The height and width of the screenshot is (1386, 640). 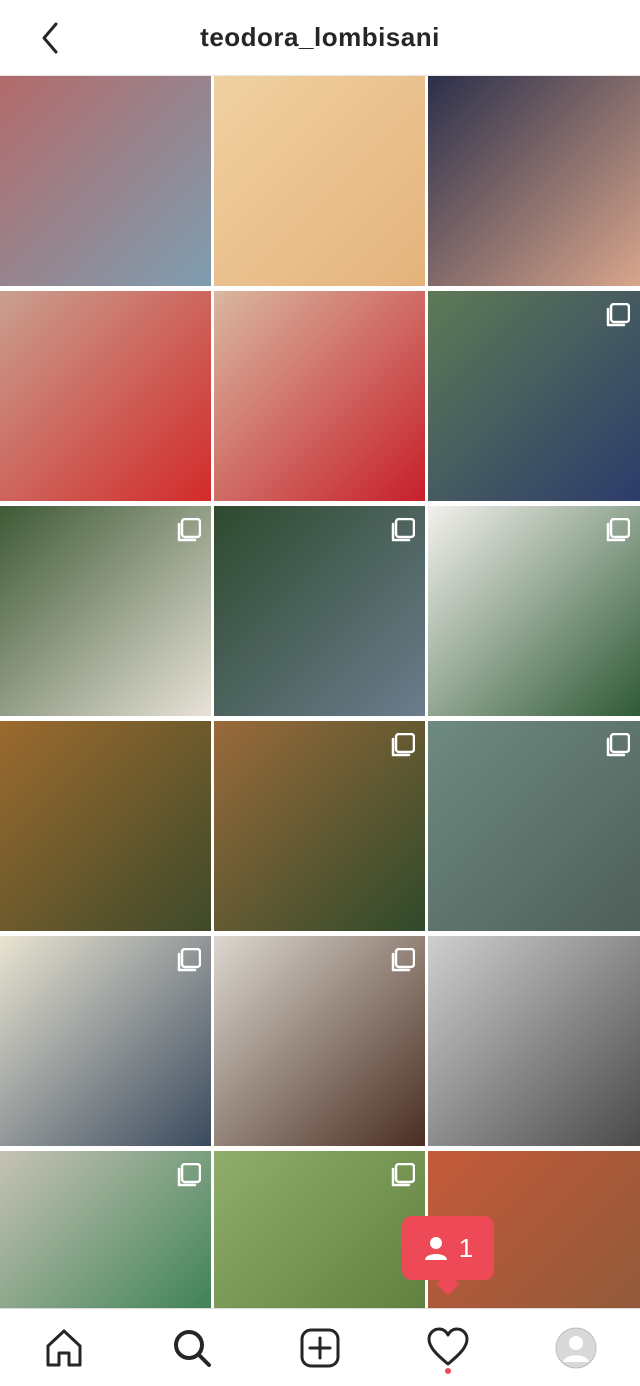 I want to click on person-icon, so click(x=435, y=1248).